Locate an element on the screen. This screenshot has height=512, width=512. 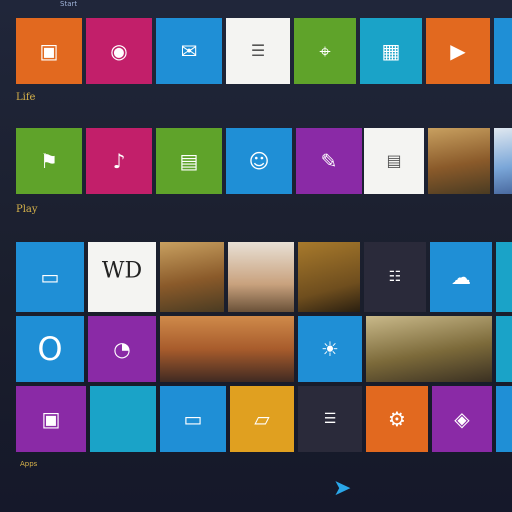
list-icon: ☰ is located at coordinates (330, 419).